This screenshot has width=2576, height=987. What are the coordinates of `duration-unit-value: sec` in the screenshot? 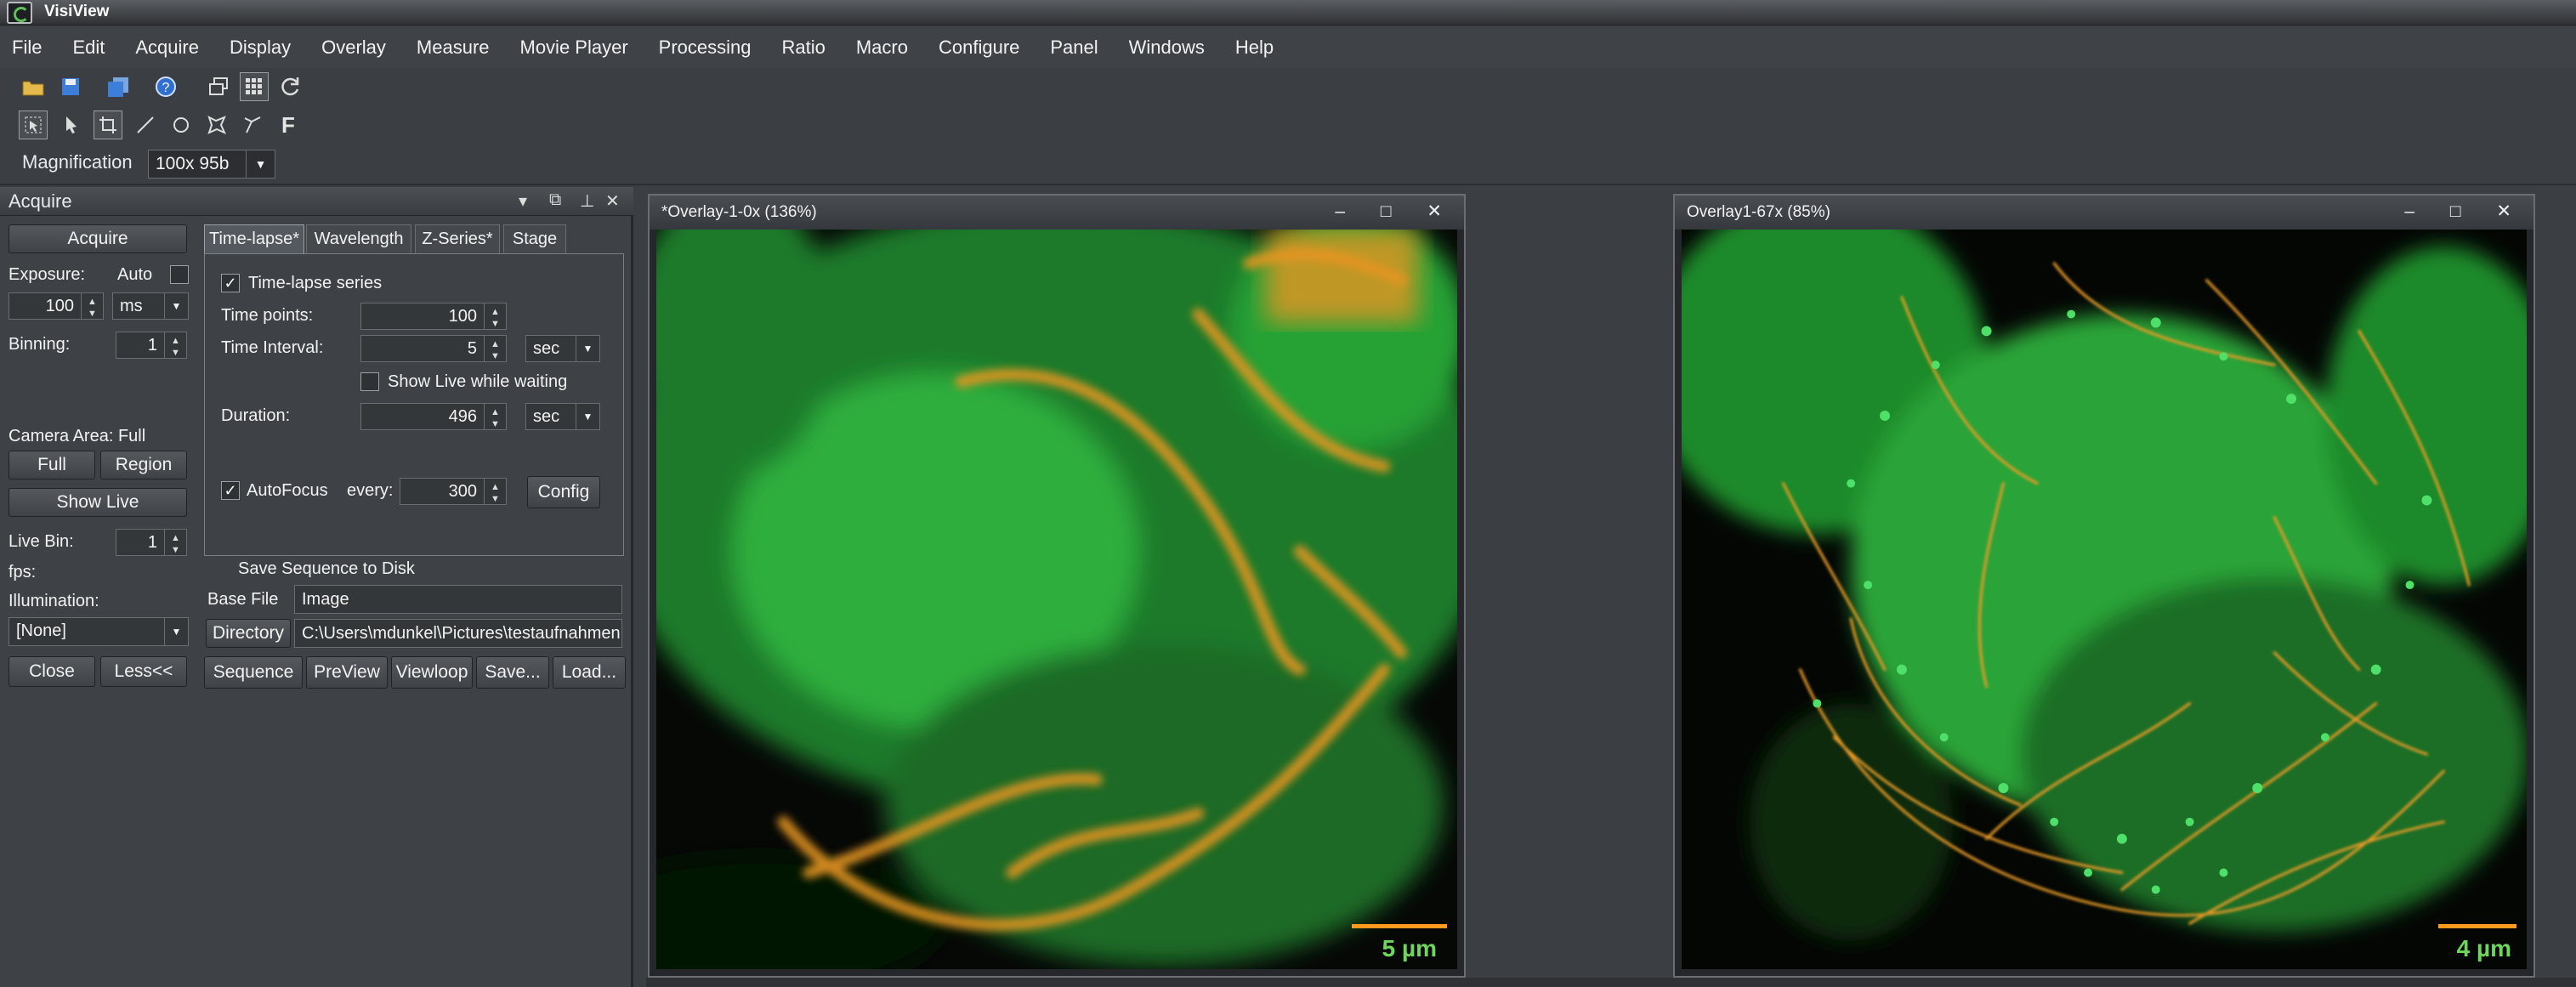 It's located at (546, 416).